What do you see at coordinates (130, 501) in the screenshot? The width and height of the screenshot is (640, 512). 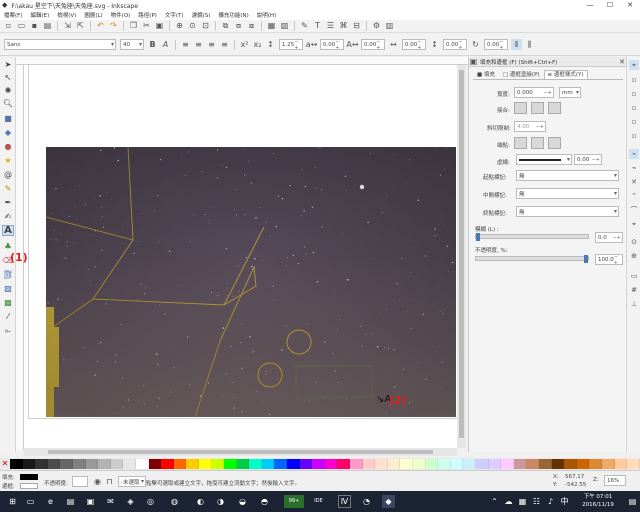 I see `app-icon: ◈` at bounding box center [130, 501].